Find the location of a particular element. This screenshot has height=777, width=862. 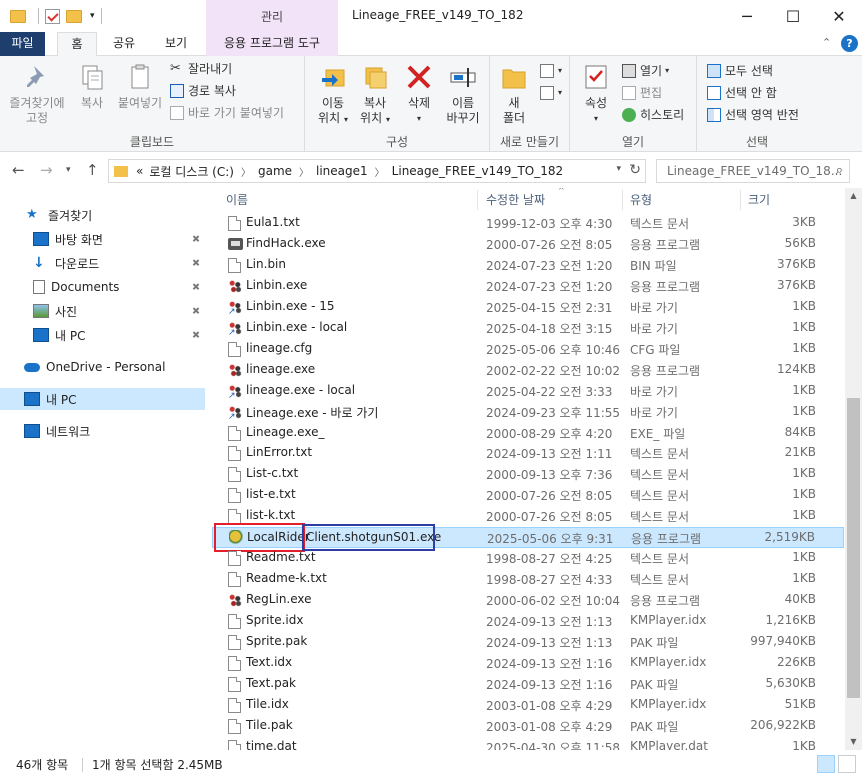

open-button: 열기 ▾ is located at coordinates (645, 71).